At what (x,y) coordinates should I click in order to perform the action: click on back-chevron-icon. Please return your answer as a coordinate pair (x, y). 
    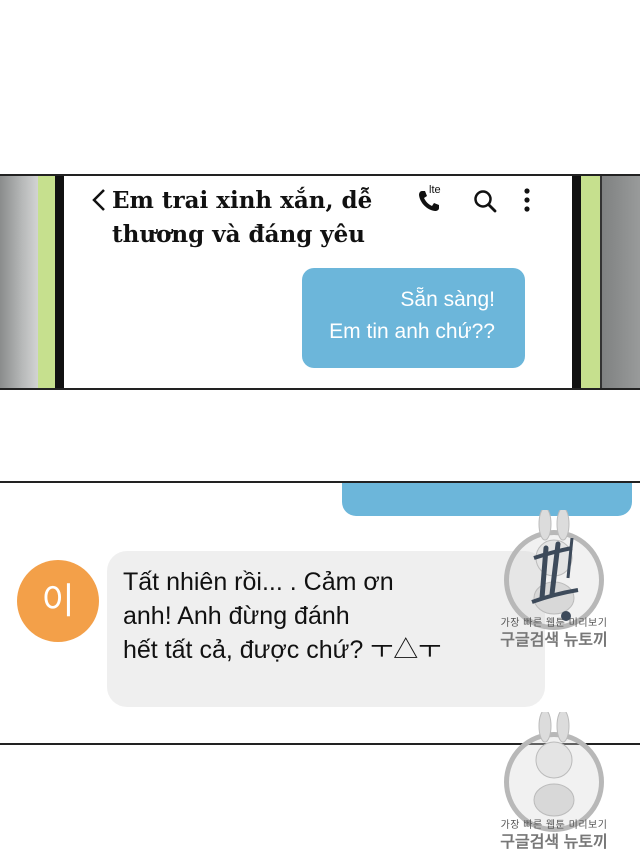
    Looking at the image, I should click on (99, 200).